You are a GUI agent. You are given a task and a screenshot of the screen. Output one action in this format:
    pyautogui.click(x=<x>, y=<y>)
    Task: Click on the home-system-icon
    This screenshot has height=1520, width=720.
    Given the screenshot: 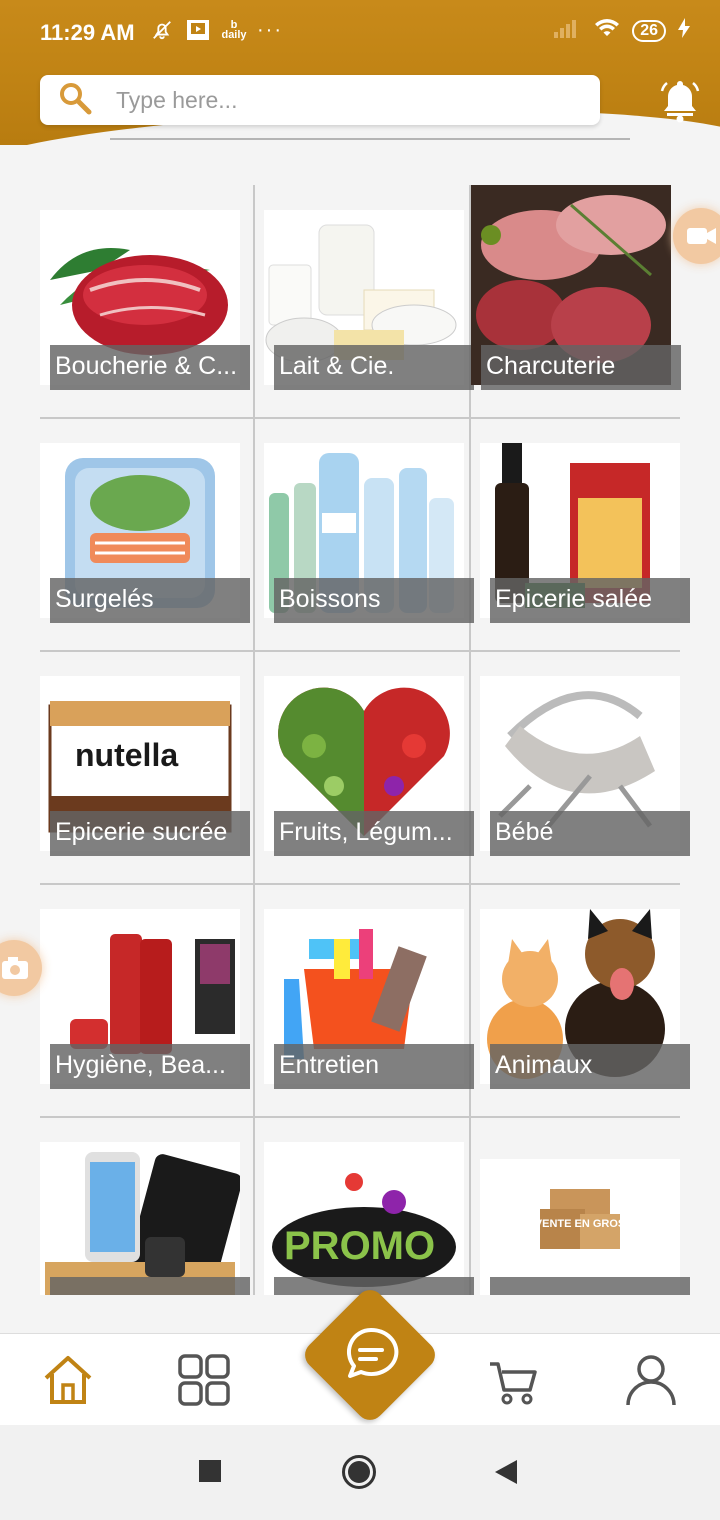 What is the action you would take?
    pyautogui.click(x=359, y=1472)
    